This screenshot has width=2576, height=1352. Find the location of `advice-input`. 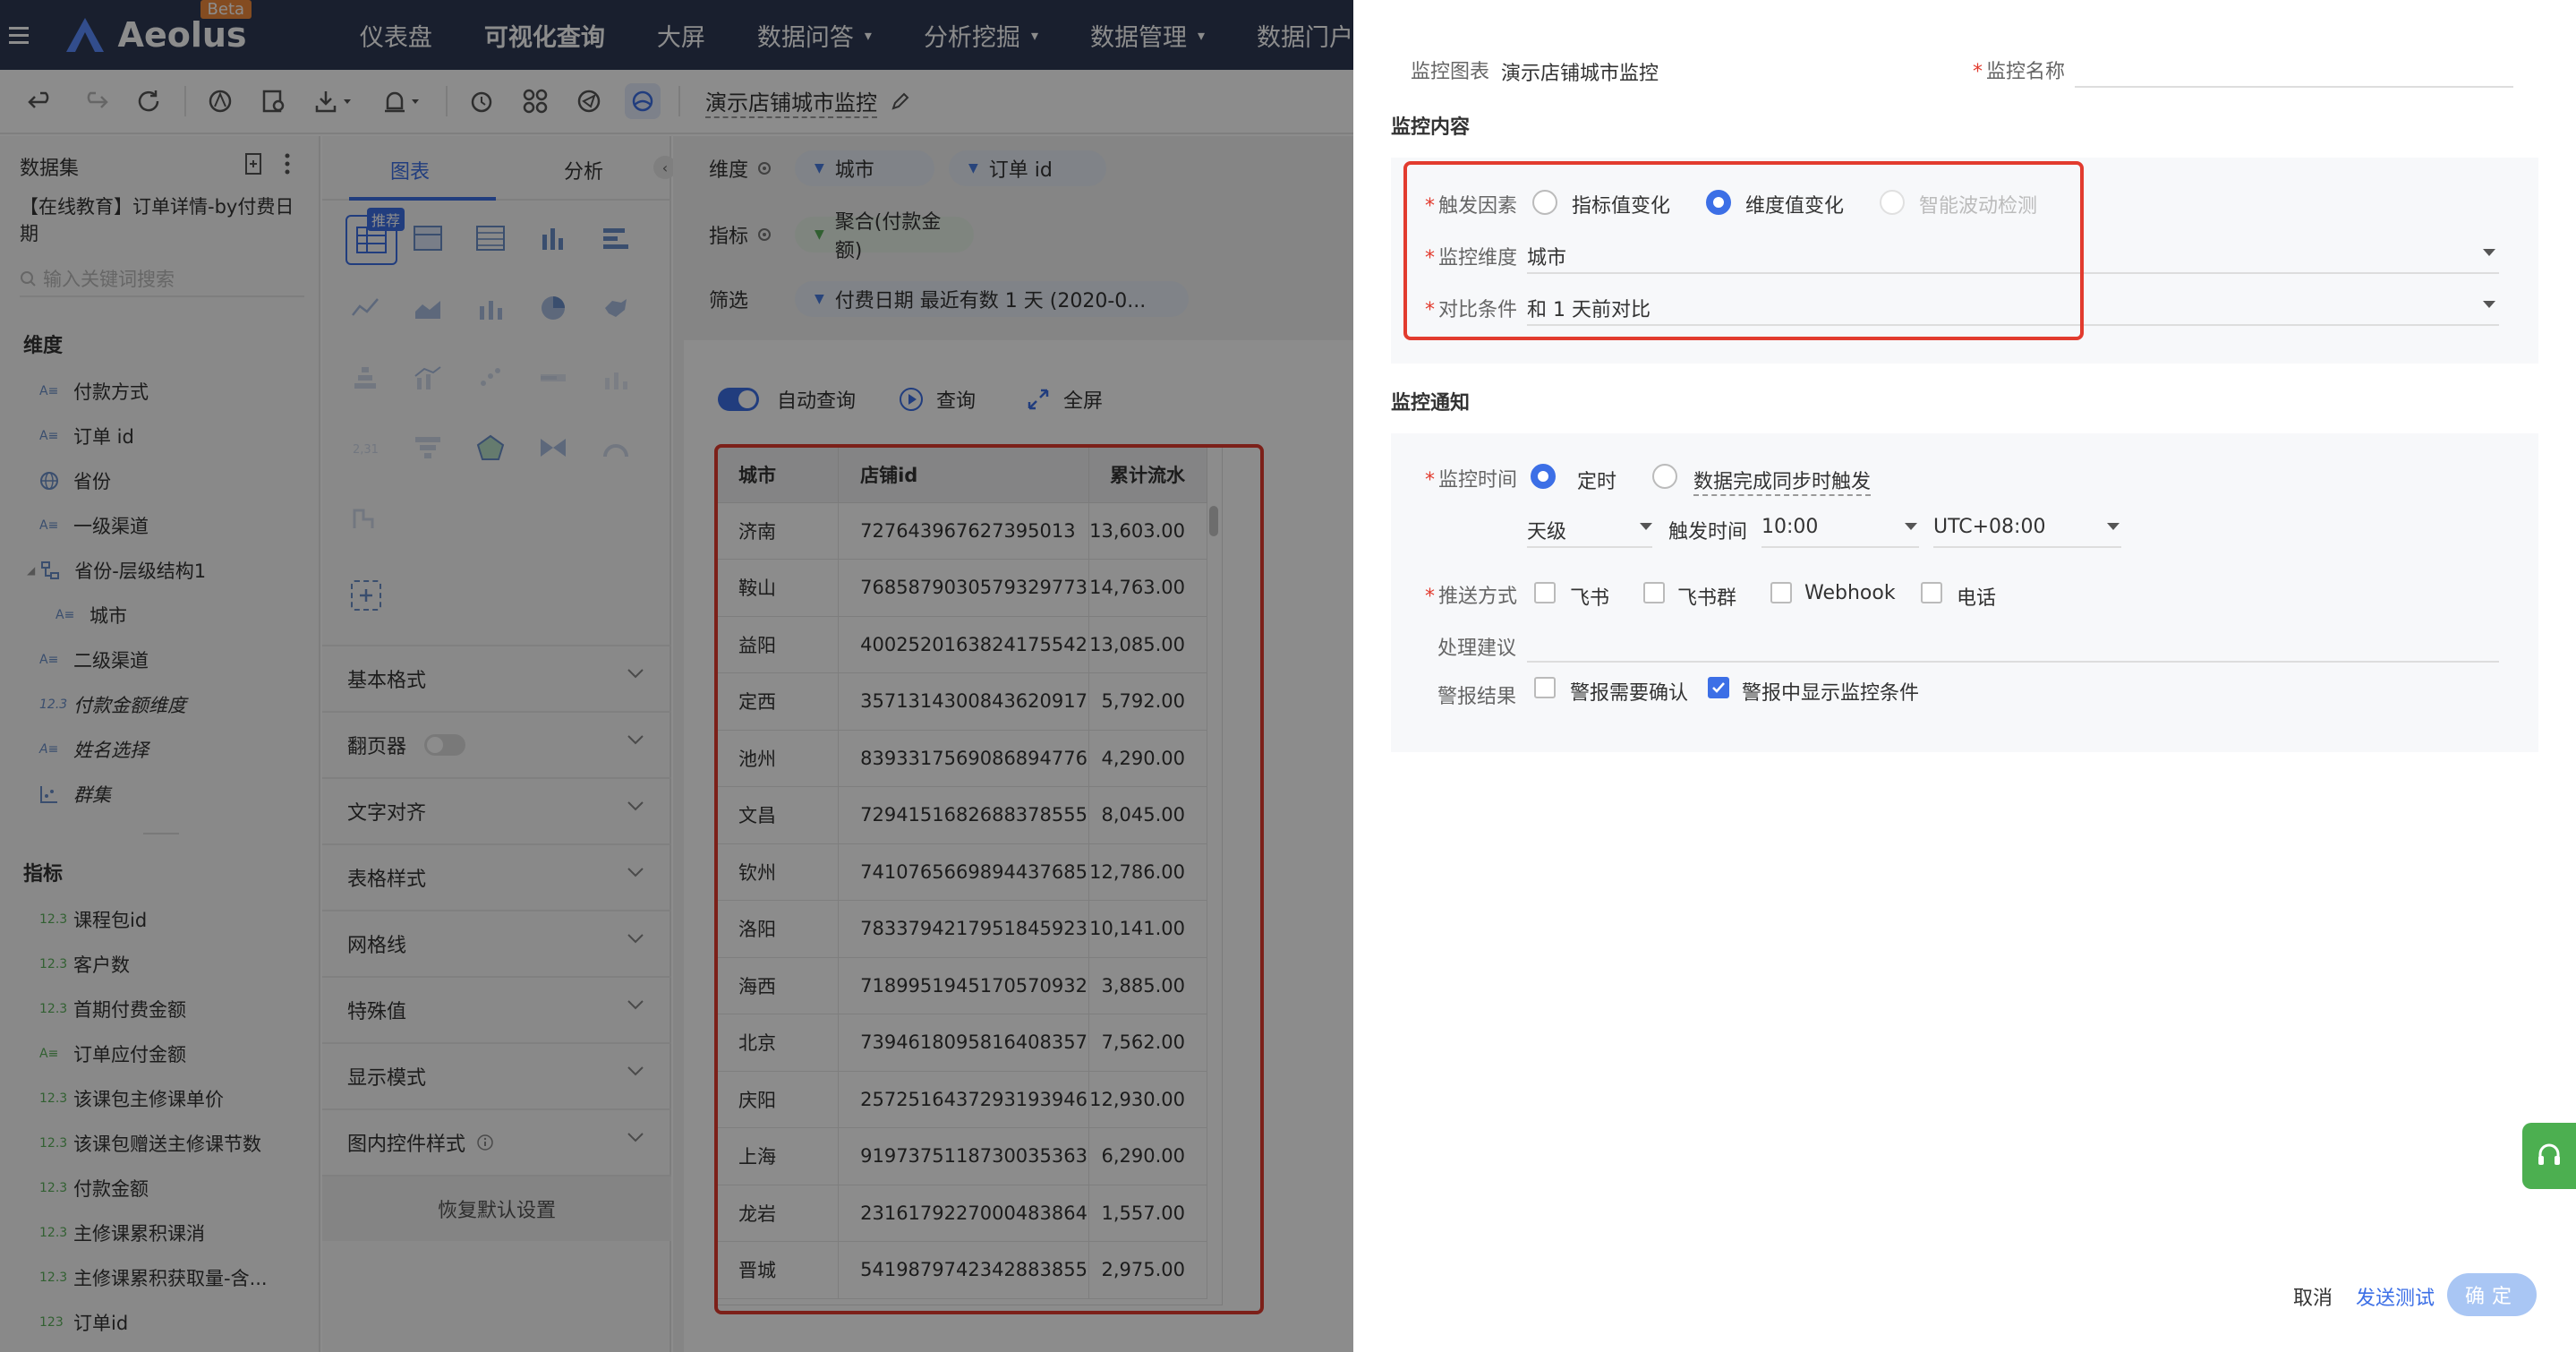

advice-input is located at coordinates (2013, 662).